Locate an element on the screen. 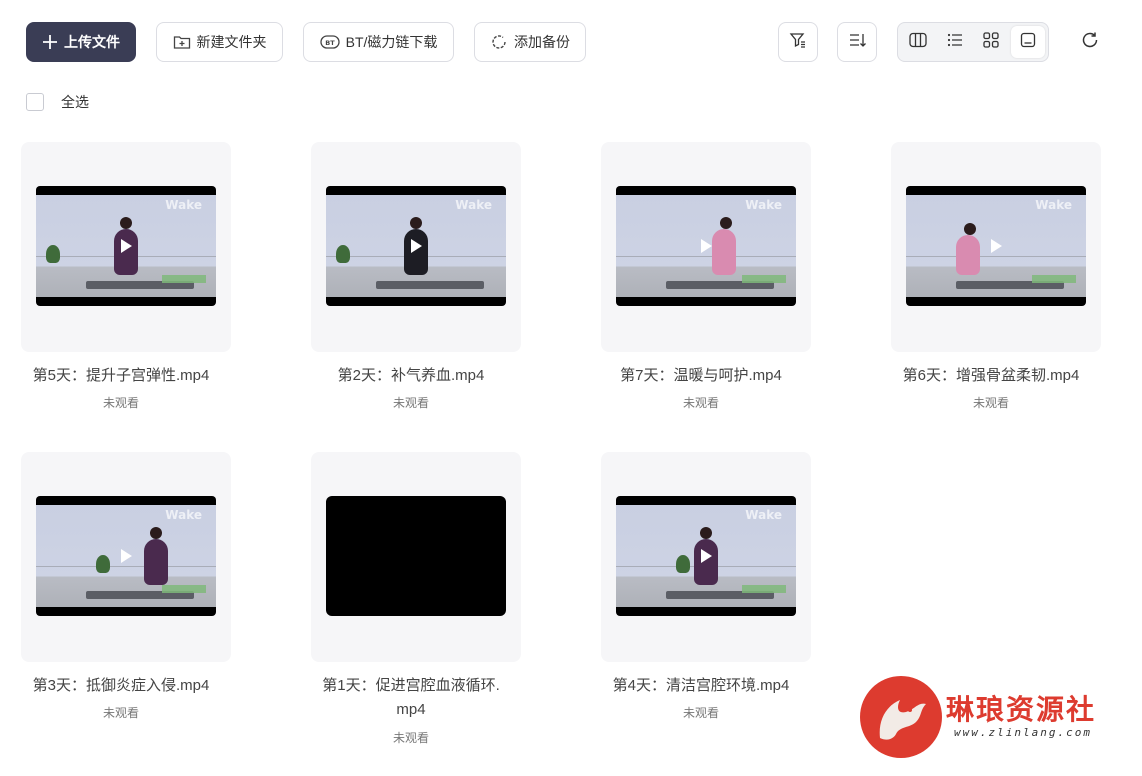  refresh-button is located at coordinates (1090, 42).